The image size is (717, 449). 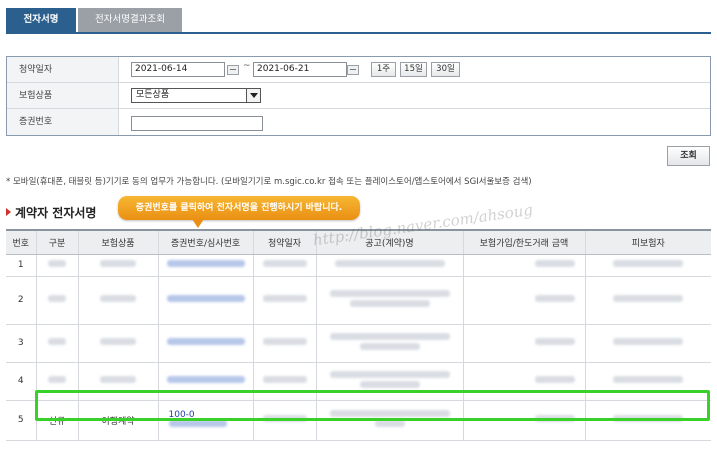 What do you see at coordinates (21, 420) in the screenshot?
I see `row-number: 5` at bounding box center [21, 420].